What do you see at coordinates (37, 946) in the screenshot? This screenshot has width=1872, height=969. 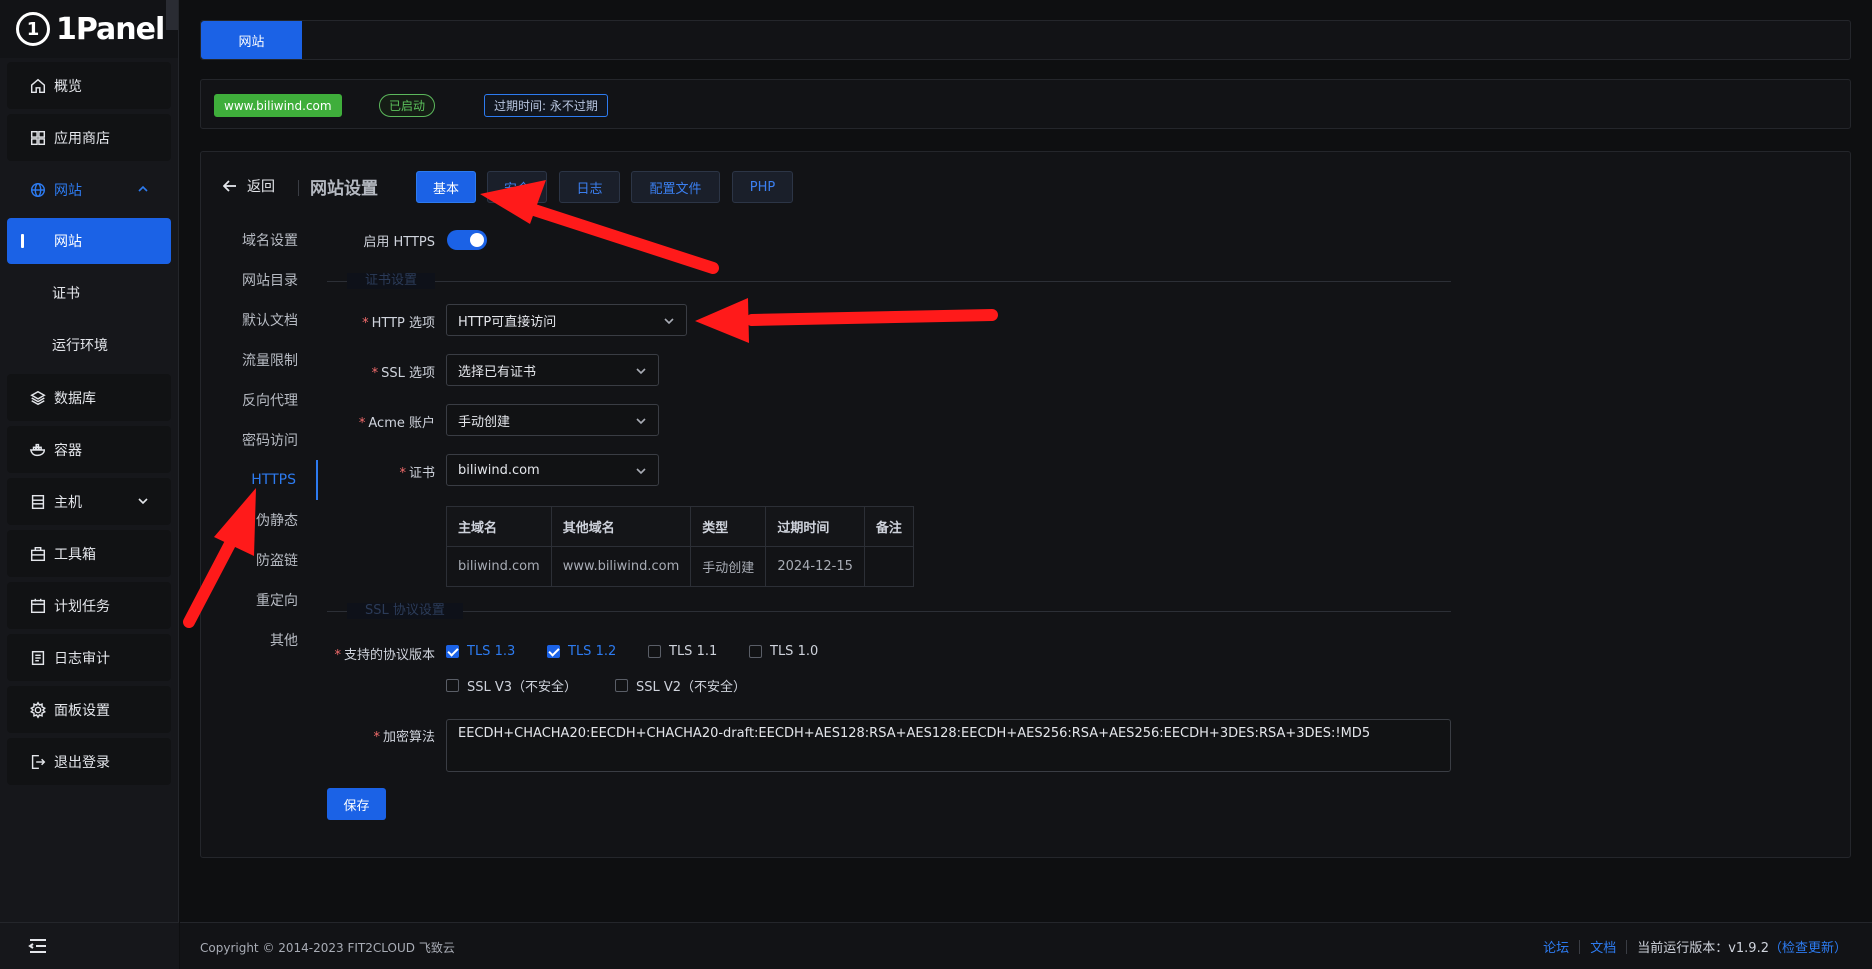 I see `menu-collapse-icon` at bounding box center [37, 946].